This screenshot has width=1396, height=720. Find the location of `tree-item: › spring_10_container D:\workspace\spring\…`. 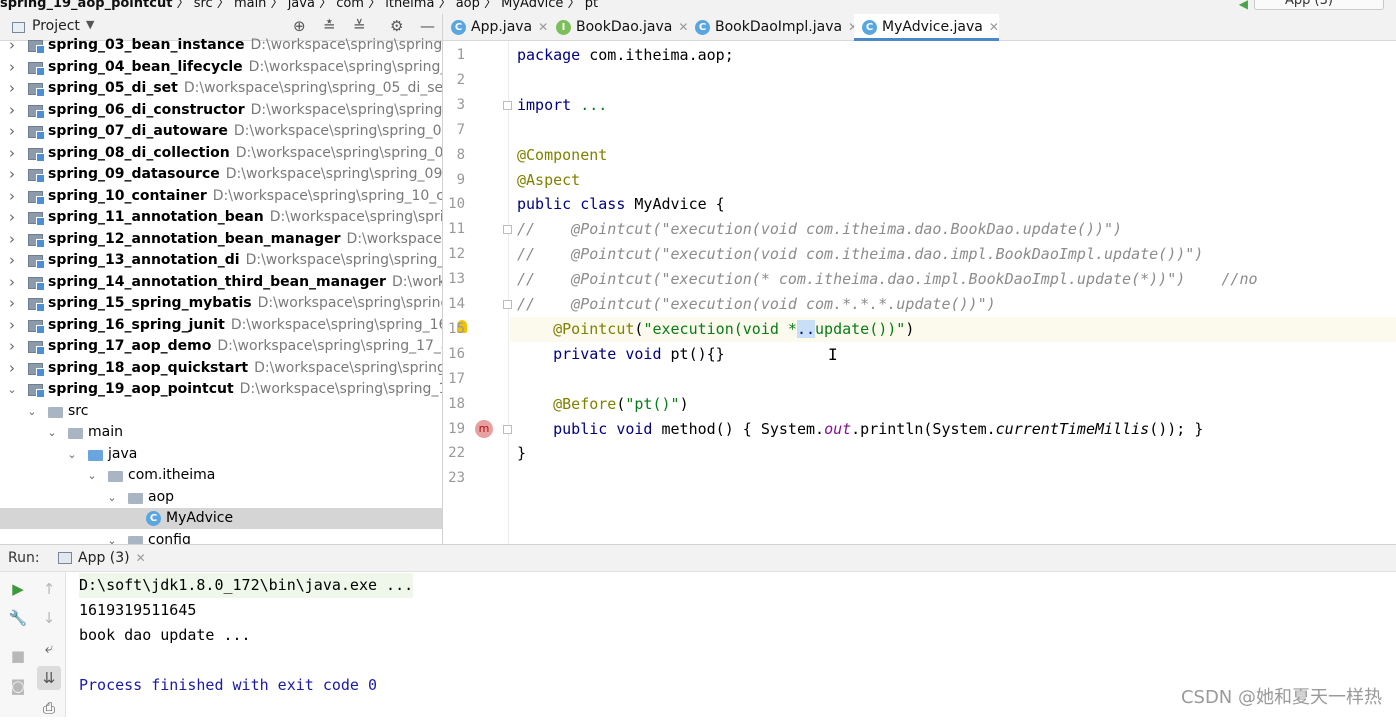

tree-item: › spring_10_container D:\workspace\spring\… is located at coordinates (221, 196).